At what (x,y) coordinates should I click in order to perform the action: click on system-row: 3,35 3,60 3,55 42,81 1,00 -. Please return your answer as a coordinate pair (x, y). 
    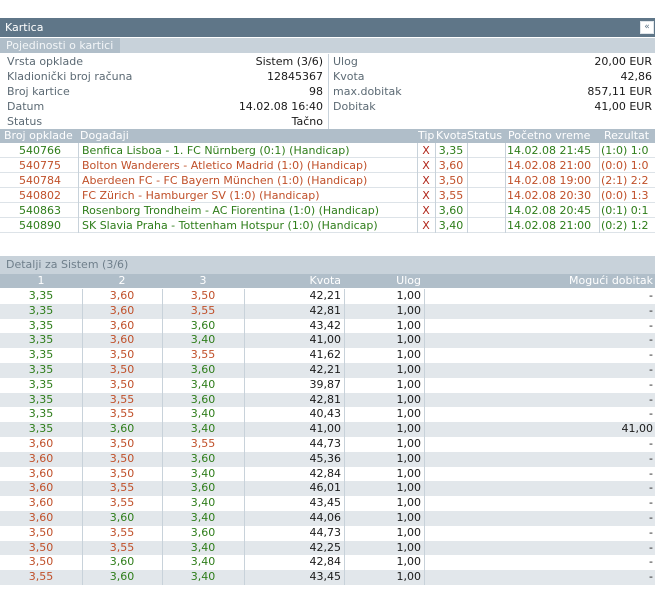
    Looking at the image, I should click on (327, 311).